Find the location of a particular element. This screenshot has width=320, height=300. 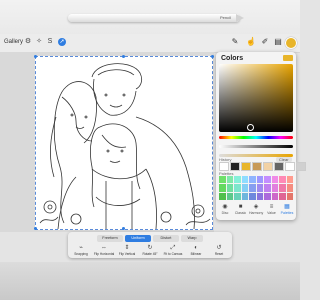

reset-button: ↺ Reset is located at coordinates (219, 250).